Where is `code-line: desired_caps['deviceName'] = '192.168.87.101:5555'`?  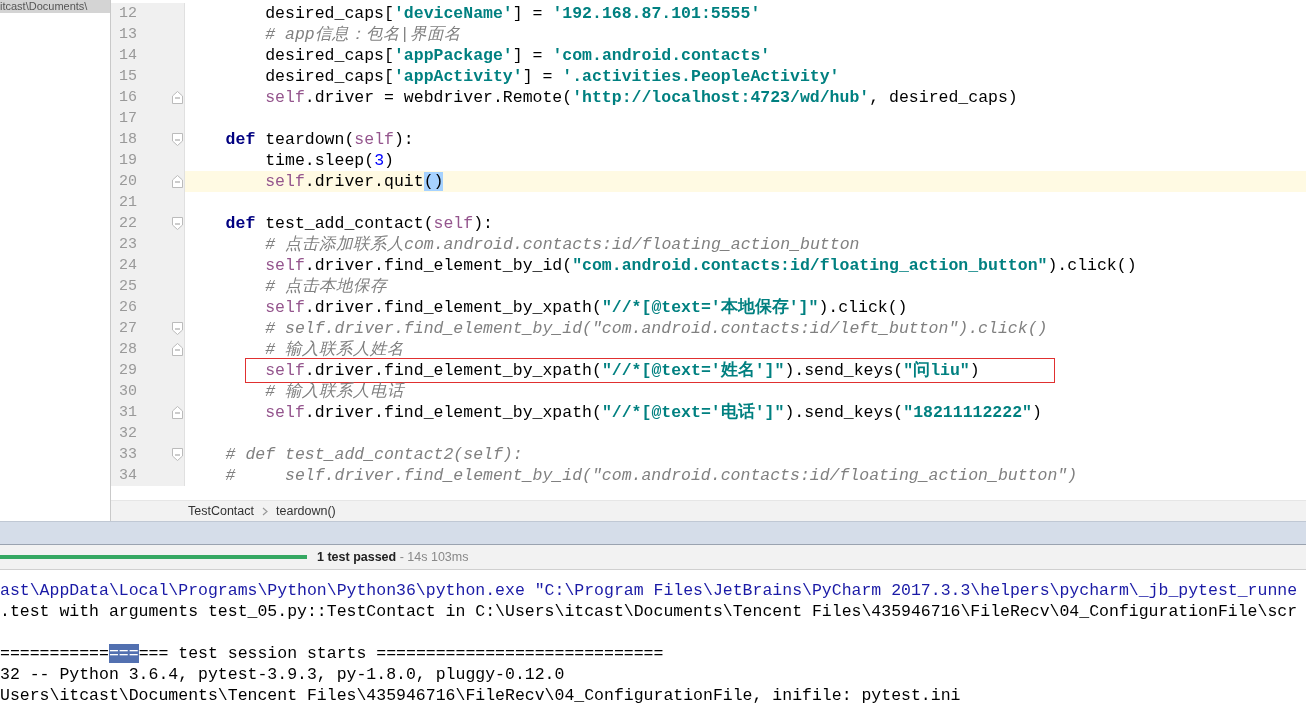
code-line: desired_caps['deviceName'] = '192.168.87.101:5555' is located at coordinates (513, 13).